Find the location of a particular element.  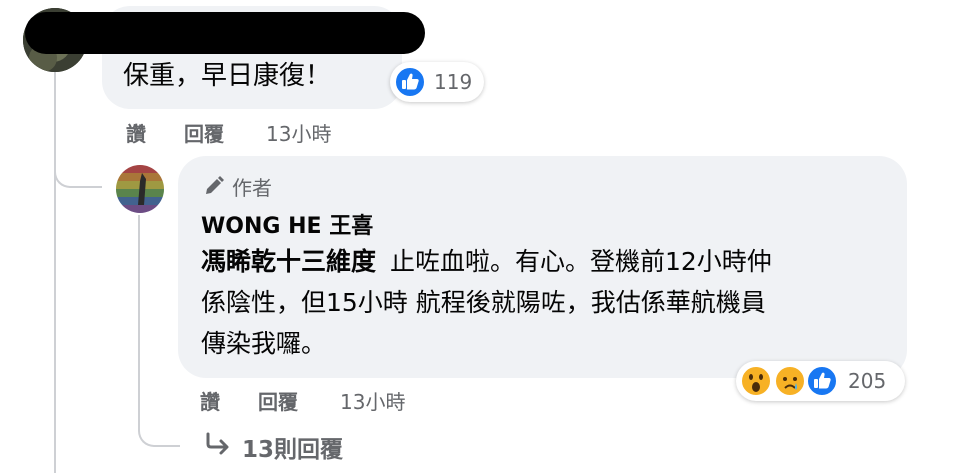

thread-line-vertical-main is located at coordinates (55, 272).